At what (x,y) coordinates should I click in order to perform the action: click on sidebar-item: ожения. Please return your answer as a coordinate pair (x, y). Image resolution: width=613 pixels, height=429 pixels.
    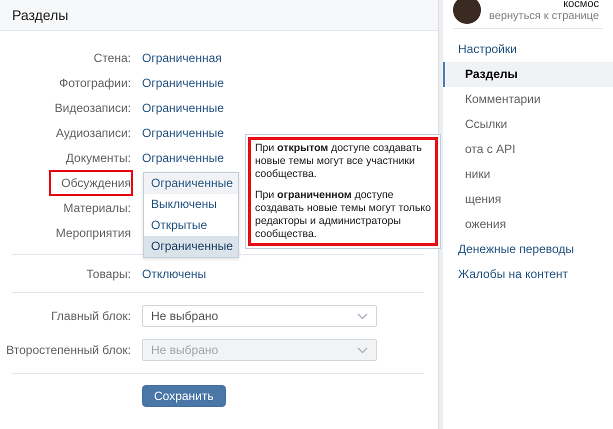
    Looking at the image, I should click on (528, 224).